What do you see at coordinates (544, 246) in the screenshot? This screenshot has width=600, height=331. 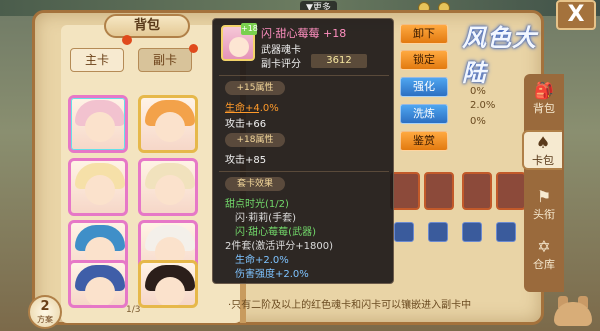 I see `star-icon: ✡` at bounding box center [544, 246].